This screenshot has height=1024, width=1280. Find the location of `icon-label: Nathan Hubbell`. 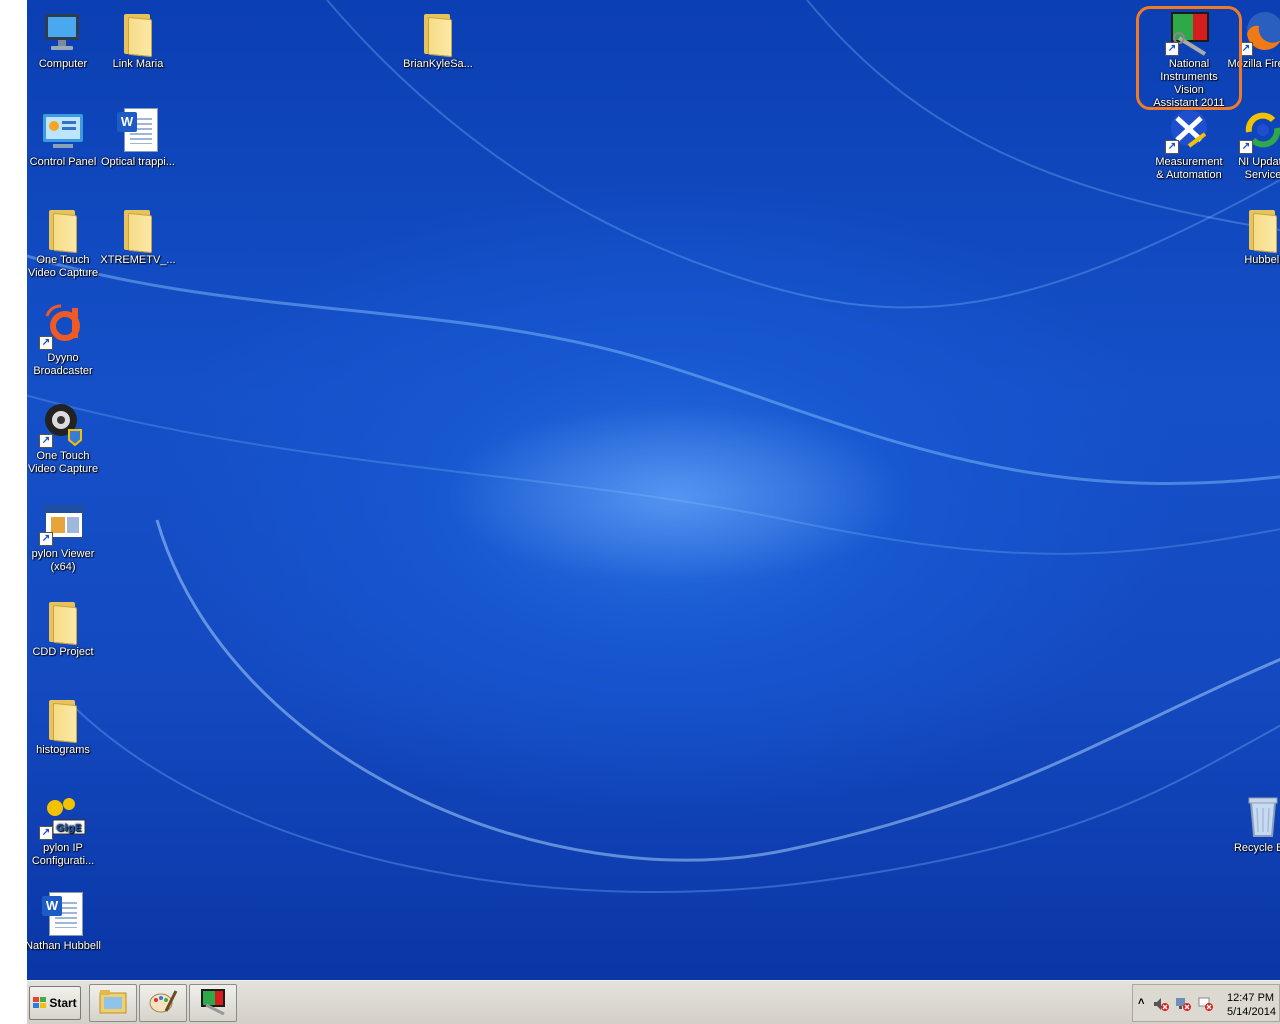

icon-label: Nathan Hubbell is located at coordinates (64, 946).